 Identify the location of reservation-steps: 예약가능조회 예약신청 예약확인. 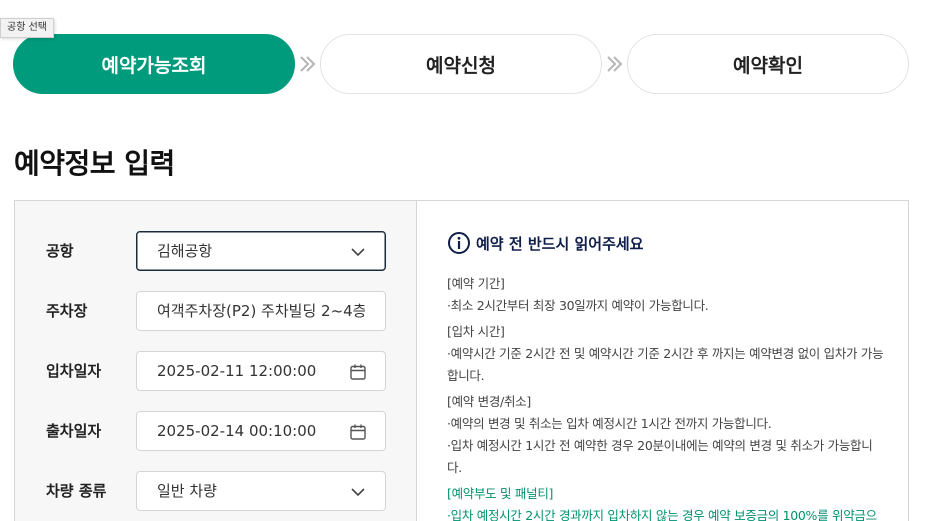
(461, 64).